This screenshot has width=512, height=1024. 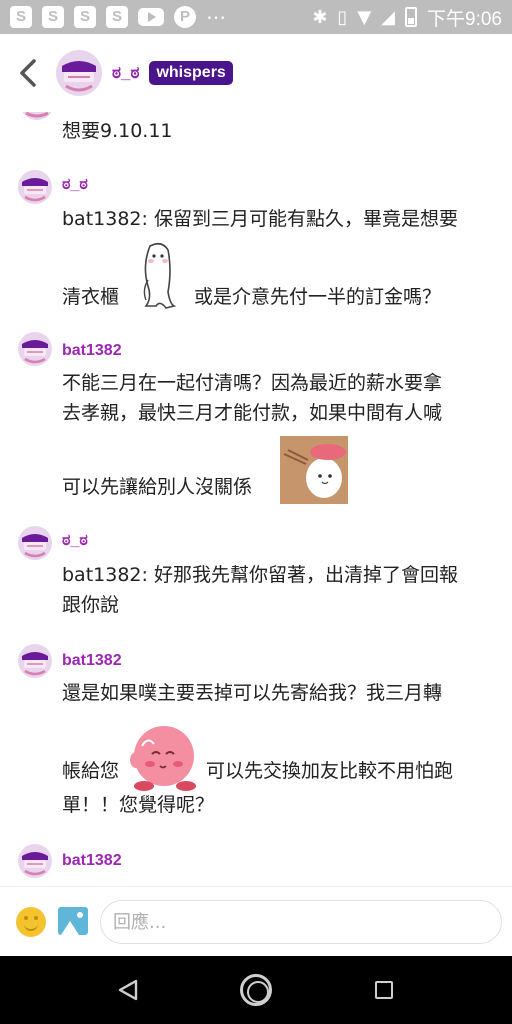 I want to click on ghost-sticker, so click(x=160, y=275).